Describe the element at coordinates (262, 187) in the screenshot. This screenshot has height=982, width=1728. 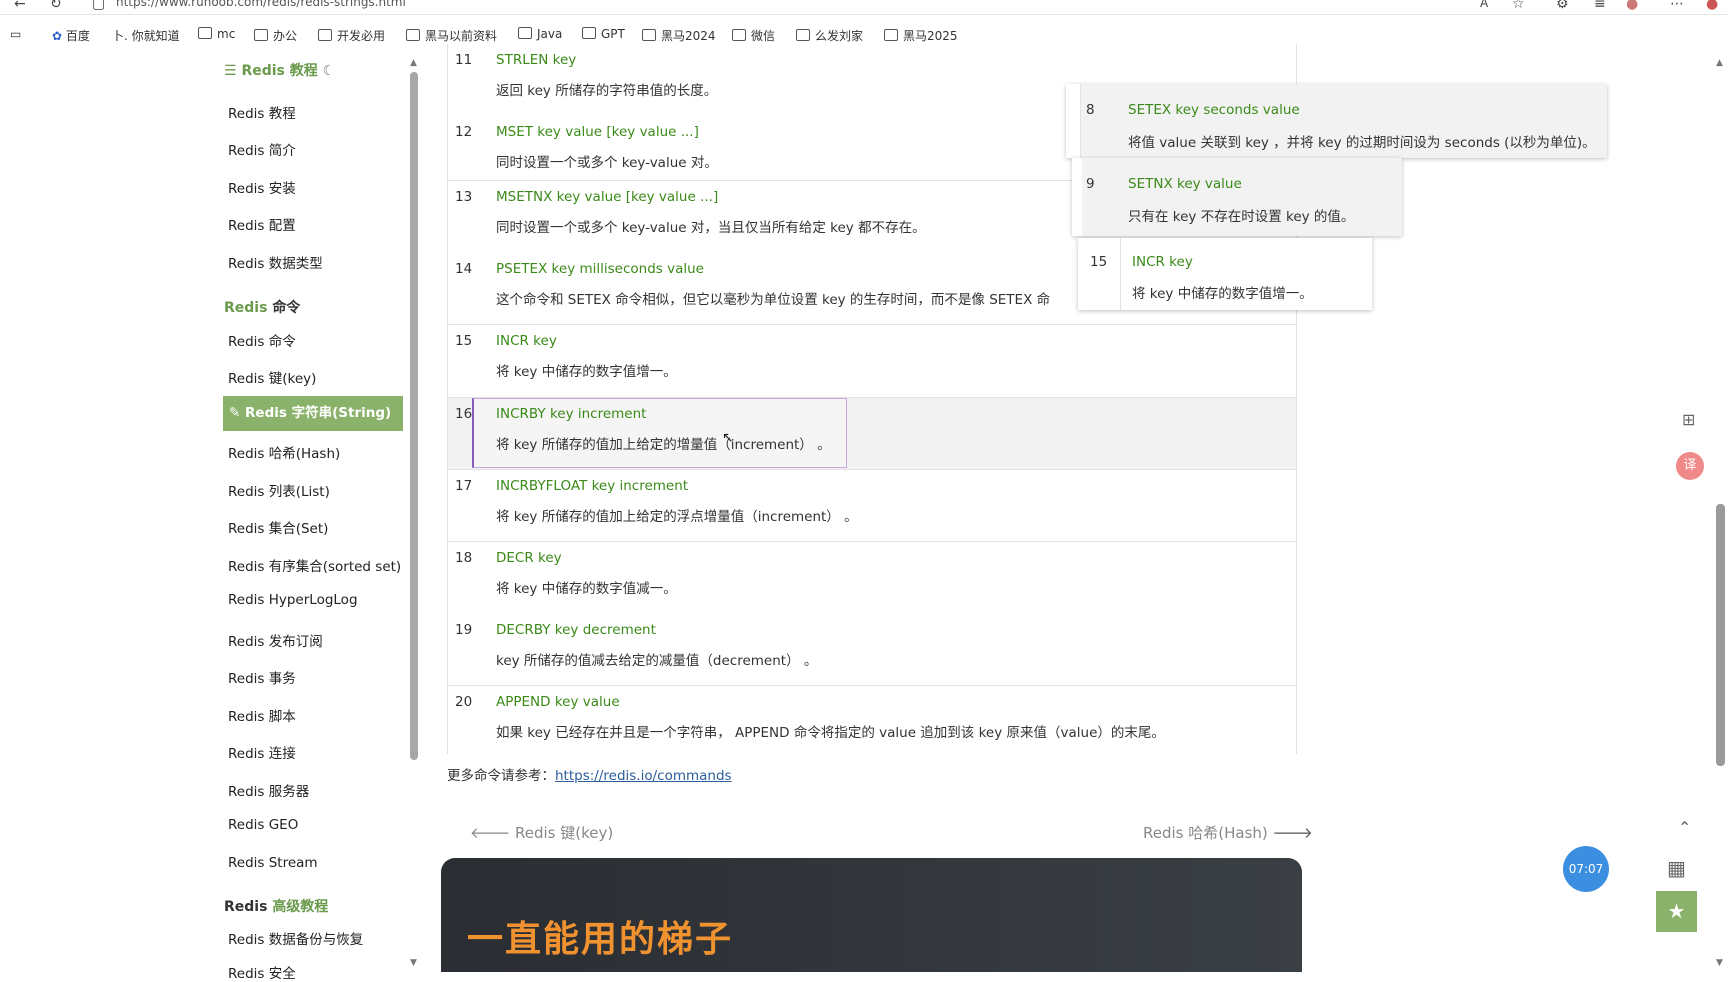
I see `sidebar-item: Redis 安装` at that location.